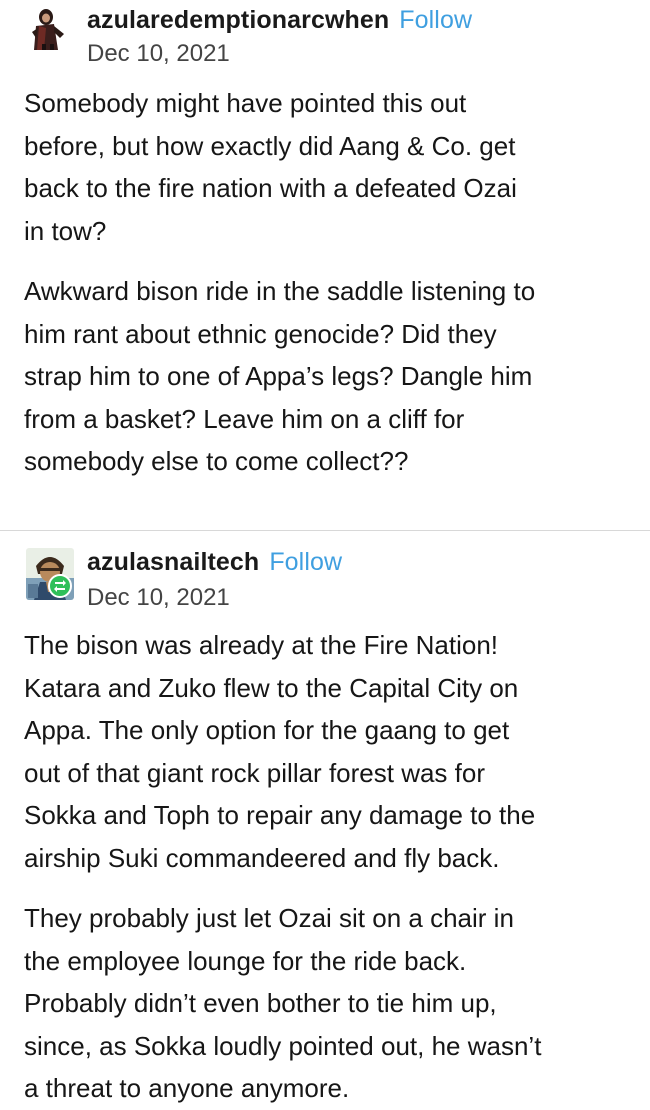 The width and height of the screenshot is (650, 1110). I want to click on username-text: azulasnailtech, so click(173, 562).